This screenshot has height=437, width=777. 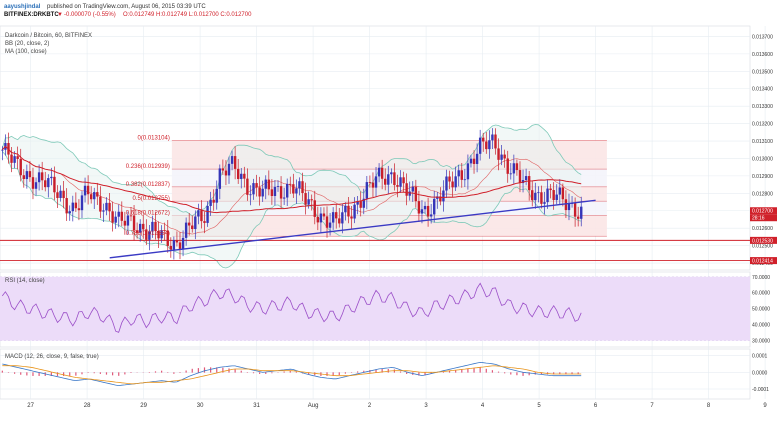 I want to click on fib-label: 0.236(0.012939), so click(x=148, y=167).